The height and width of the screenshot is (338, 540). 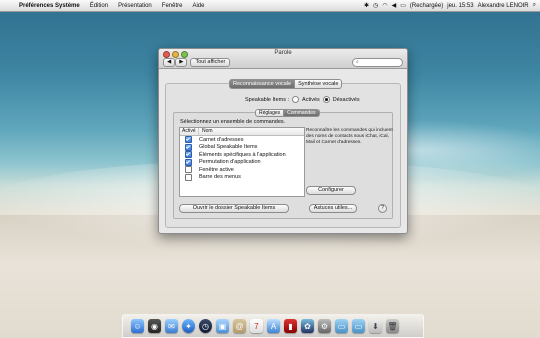 What do you see at coordinates (198, 6) in the screenshot?
I see `menu-help: Aide` at bounding box center [198, 6].